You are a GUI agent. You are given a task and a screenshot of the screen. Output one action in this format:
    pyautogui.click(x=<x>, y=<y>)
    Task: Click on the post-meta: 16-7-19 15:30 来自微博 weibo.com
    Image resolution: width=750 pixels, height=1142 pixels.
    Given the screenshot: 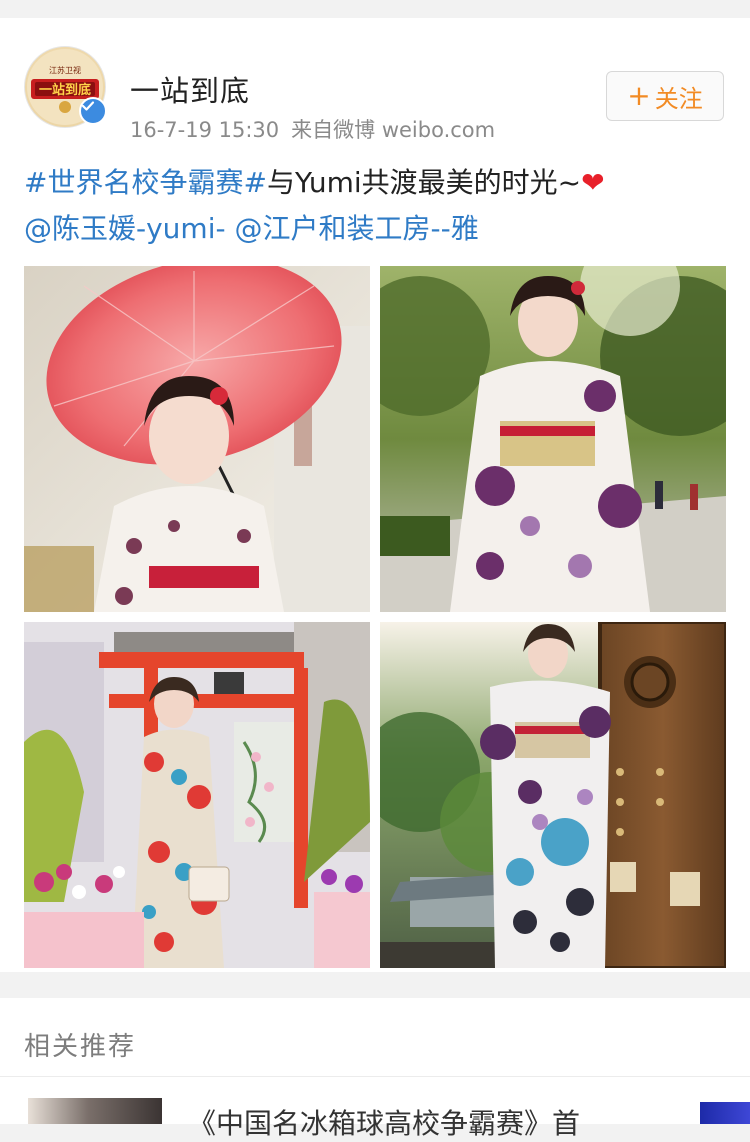 What is the action you would take?
    pyautogui.click(x=318, y=129)
    